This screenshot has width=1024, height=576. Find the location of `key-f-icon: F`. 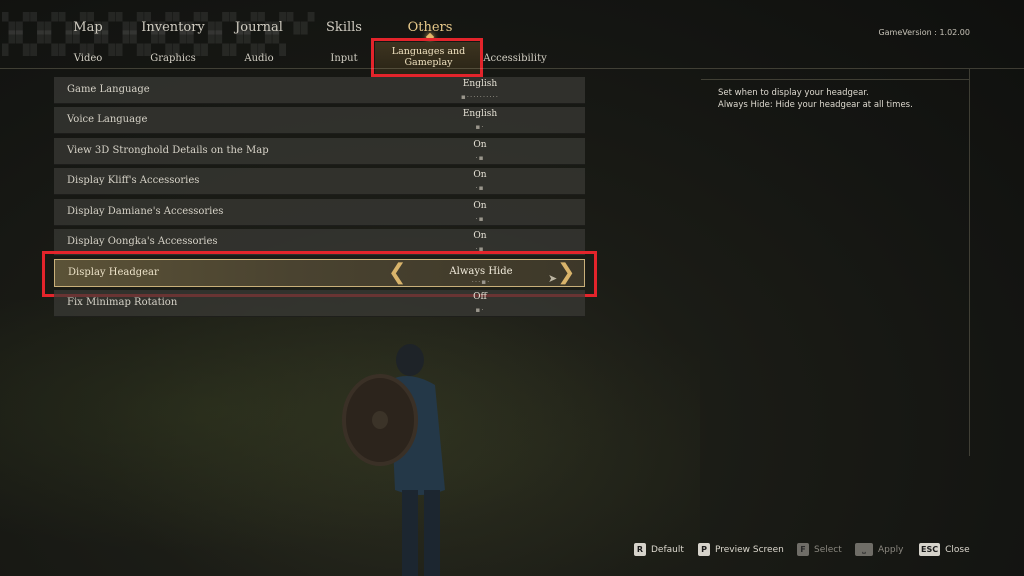

key-f-icon: F is located at coordinates (803, 549).